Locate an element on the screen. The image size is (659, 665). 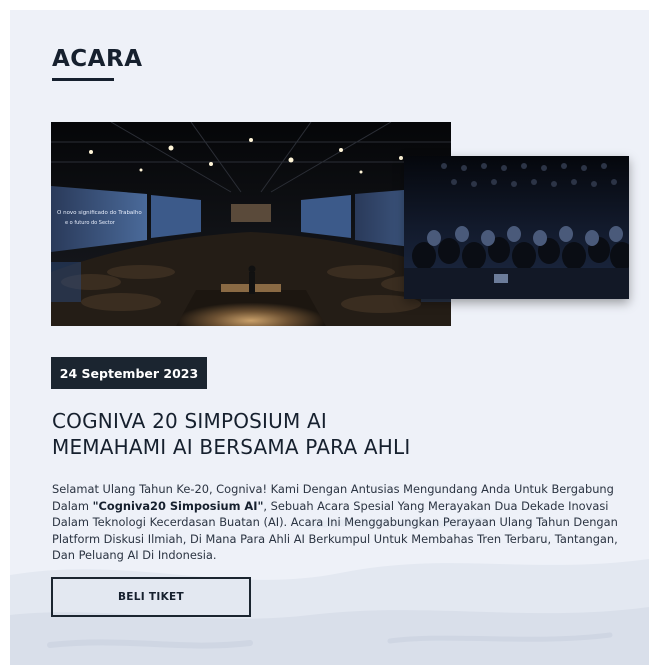
event-title-line2: MEMAHAMI AI BERSAMA PARA AHLI is located at coordinates (231, 447).